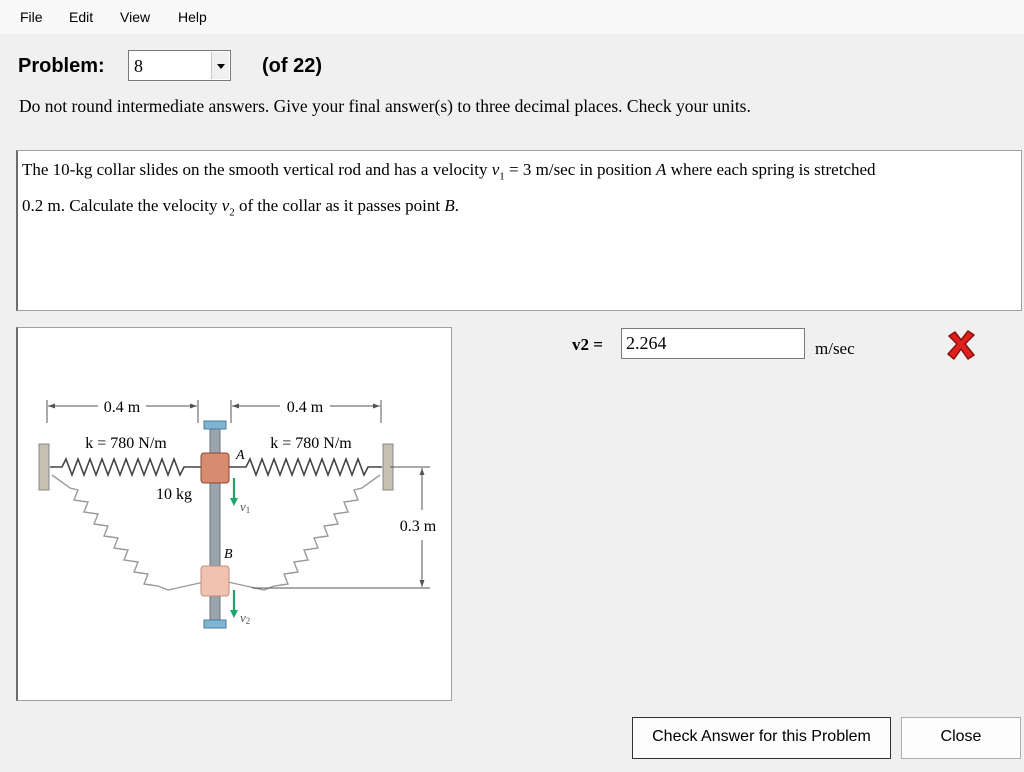  Describe the element at coordinates (135, 17) in the screenshot. I see `menu-view: View` at that location.